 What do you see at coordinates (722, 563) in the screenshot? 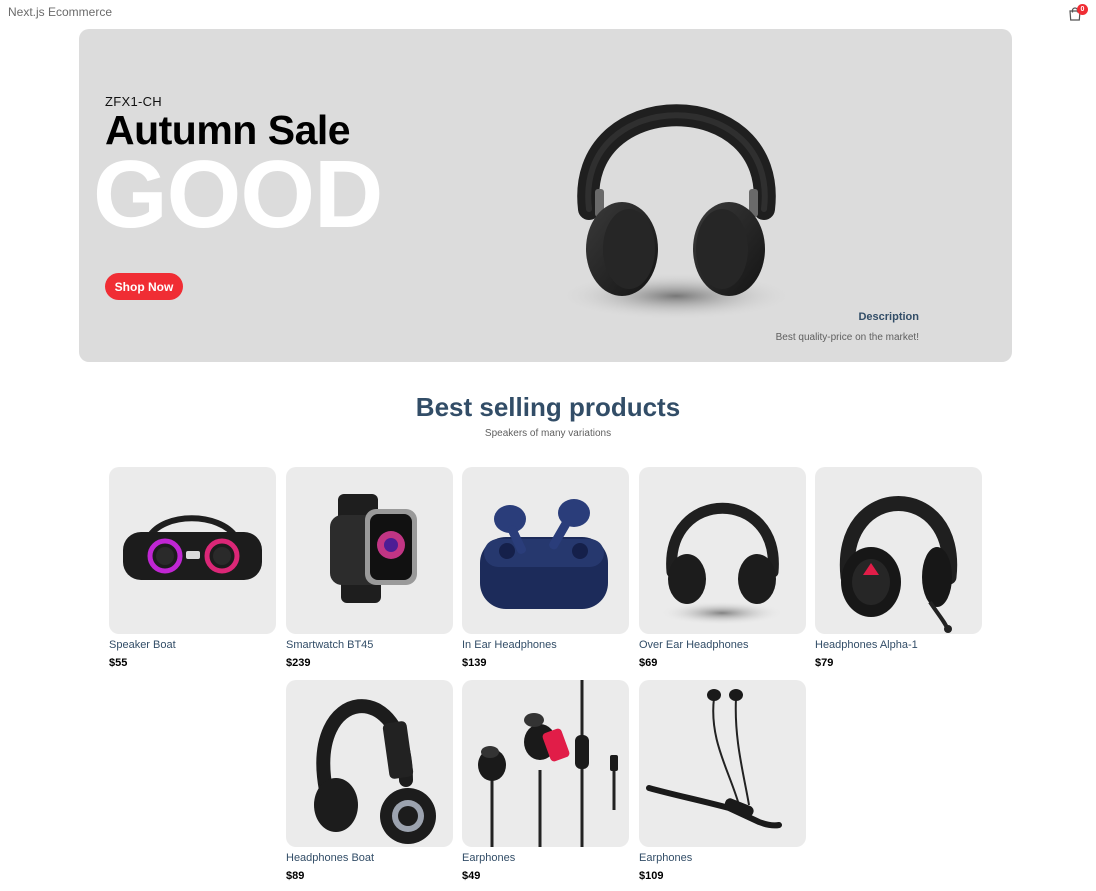
I see `headphones-icon` at bounding box center [722, 563].